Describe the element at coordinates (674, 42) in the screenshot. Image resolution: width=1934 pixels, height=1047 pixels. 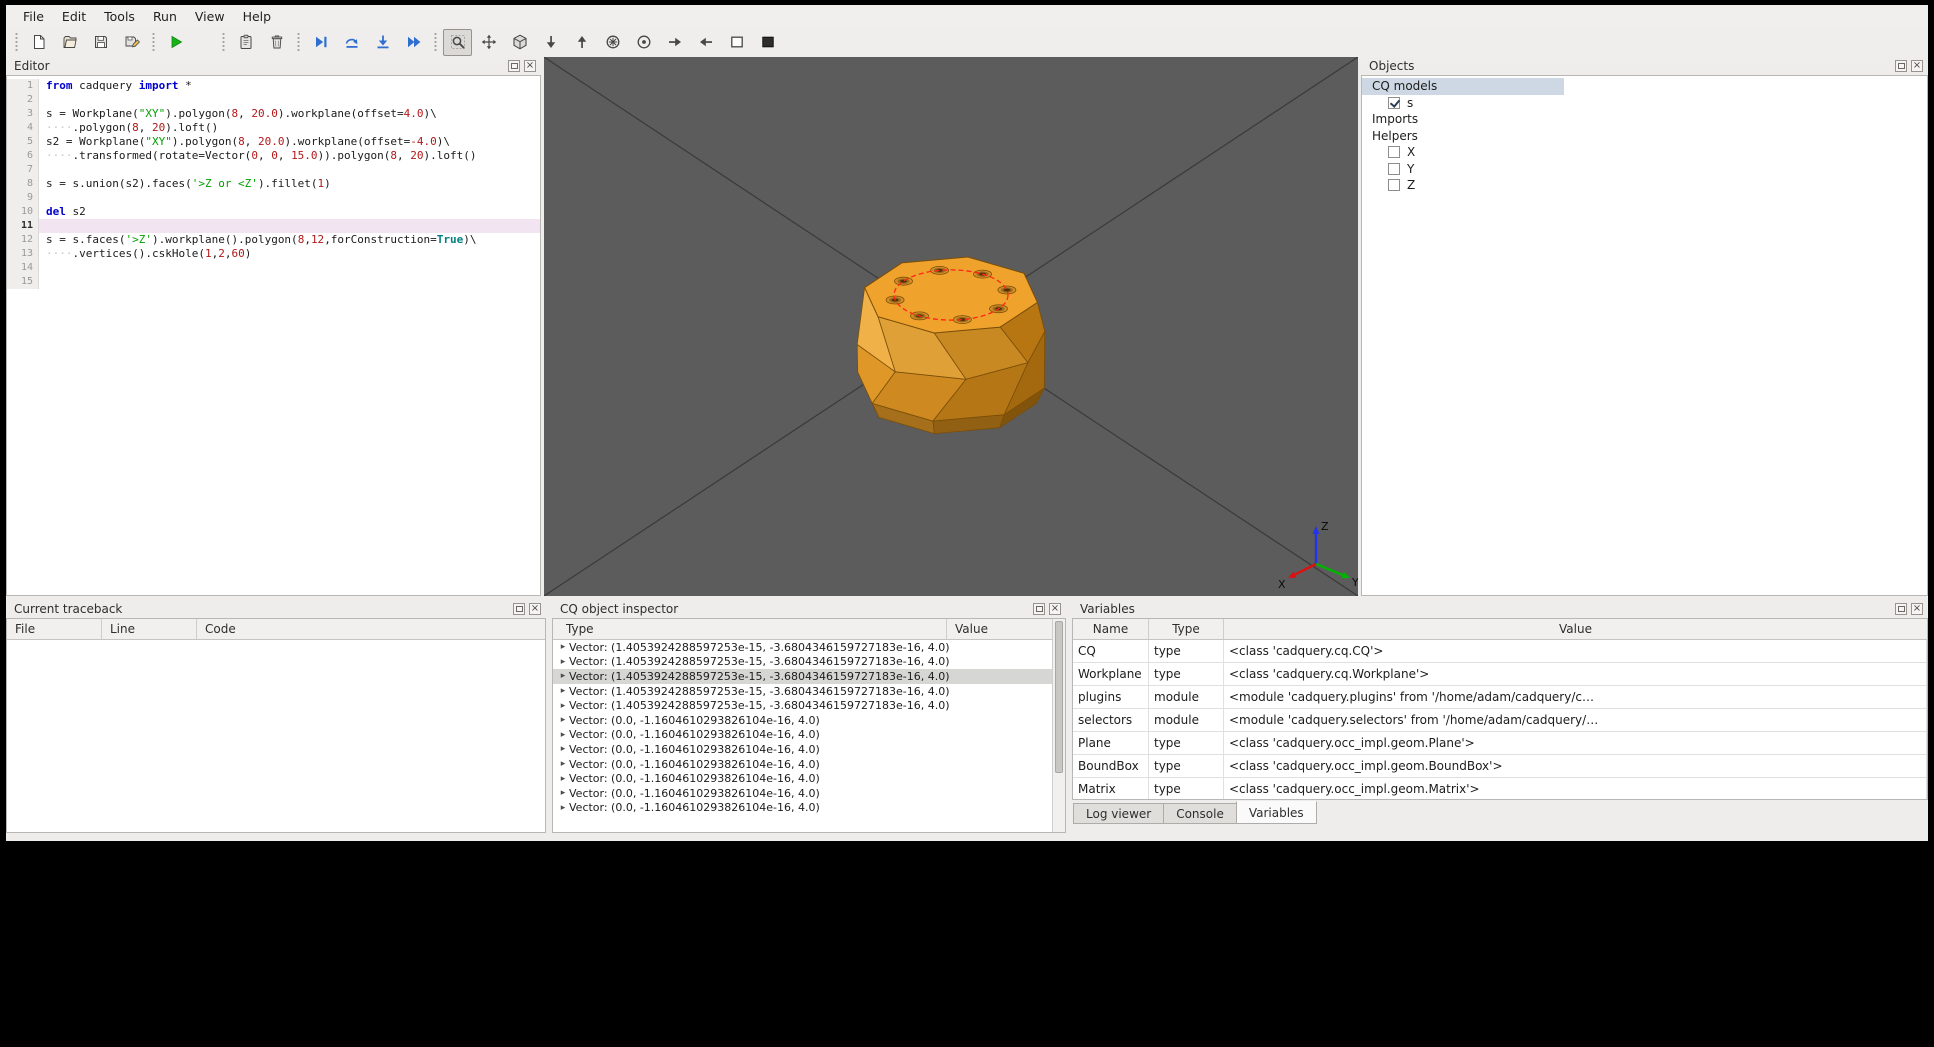
I see `view-right-button` at that location.